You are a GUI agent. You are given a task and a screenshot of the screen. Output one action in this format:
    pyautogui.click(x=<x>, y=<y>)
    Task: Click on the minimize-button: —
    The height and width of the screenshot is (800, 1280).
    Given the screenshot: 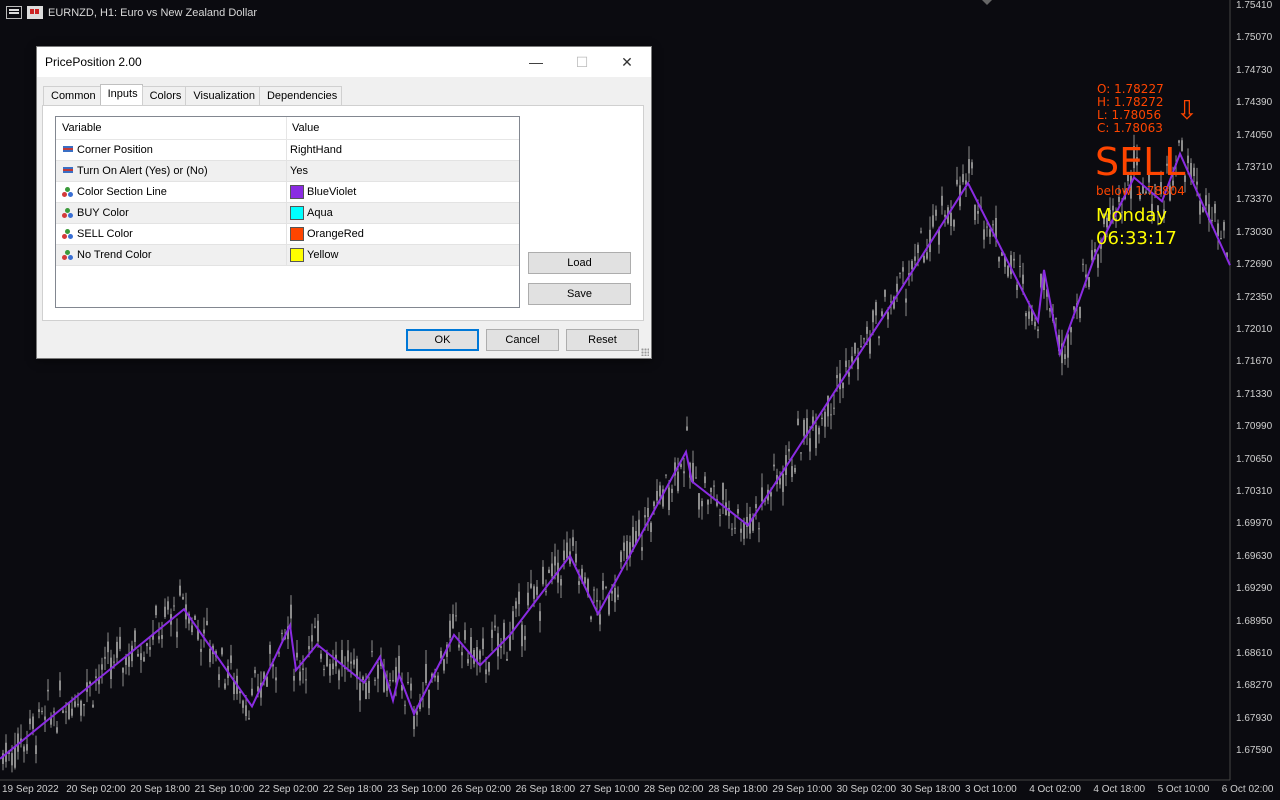 What is the action you would take?
    pyautogui.click(x=536, y=62)
    